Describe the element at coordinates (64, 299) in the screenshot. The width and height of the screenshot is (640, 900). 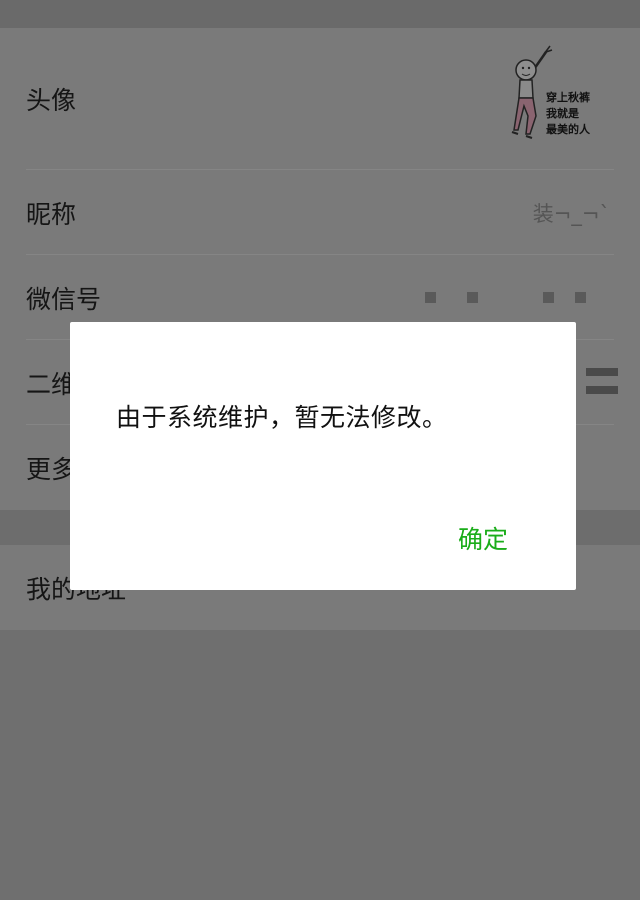
I see `wechat-id-label: 微信号` at that location.